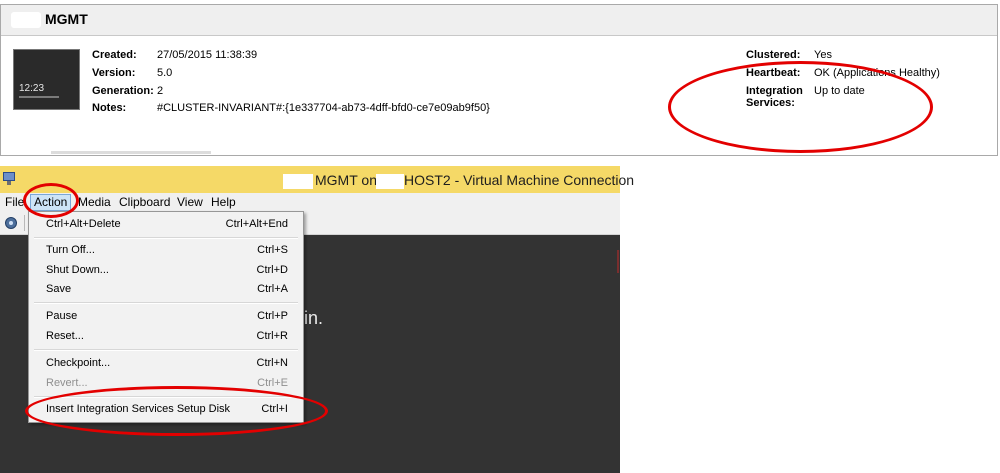 Image resolution: width=1000 pixels, height=473 pixels. I want to click on menu-item-shut-down: Shut Down... Ctrl+D, so click(166, 270).